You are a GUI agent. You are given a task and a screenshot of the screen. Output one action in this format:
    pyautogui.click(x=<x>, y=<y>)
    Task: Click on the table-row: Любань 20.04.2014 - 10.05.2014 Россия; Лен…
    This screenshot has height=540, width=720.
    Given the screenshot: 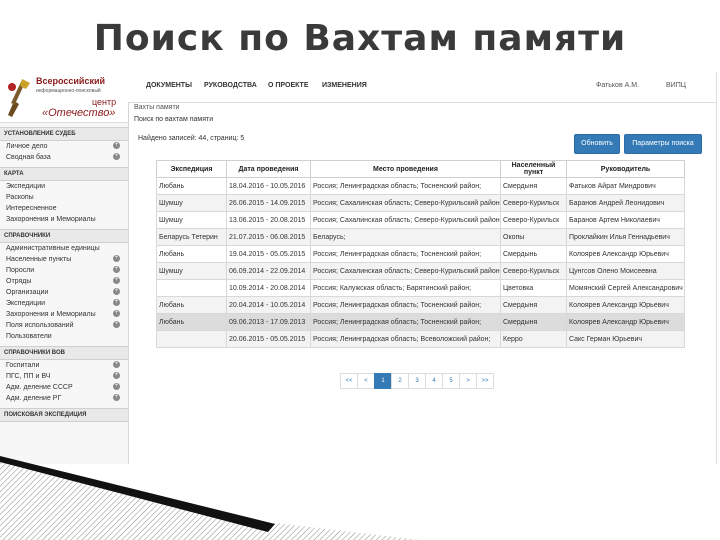 What is the action you would take?
    pyautogui.click(x=420, y=305)
    